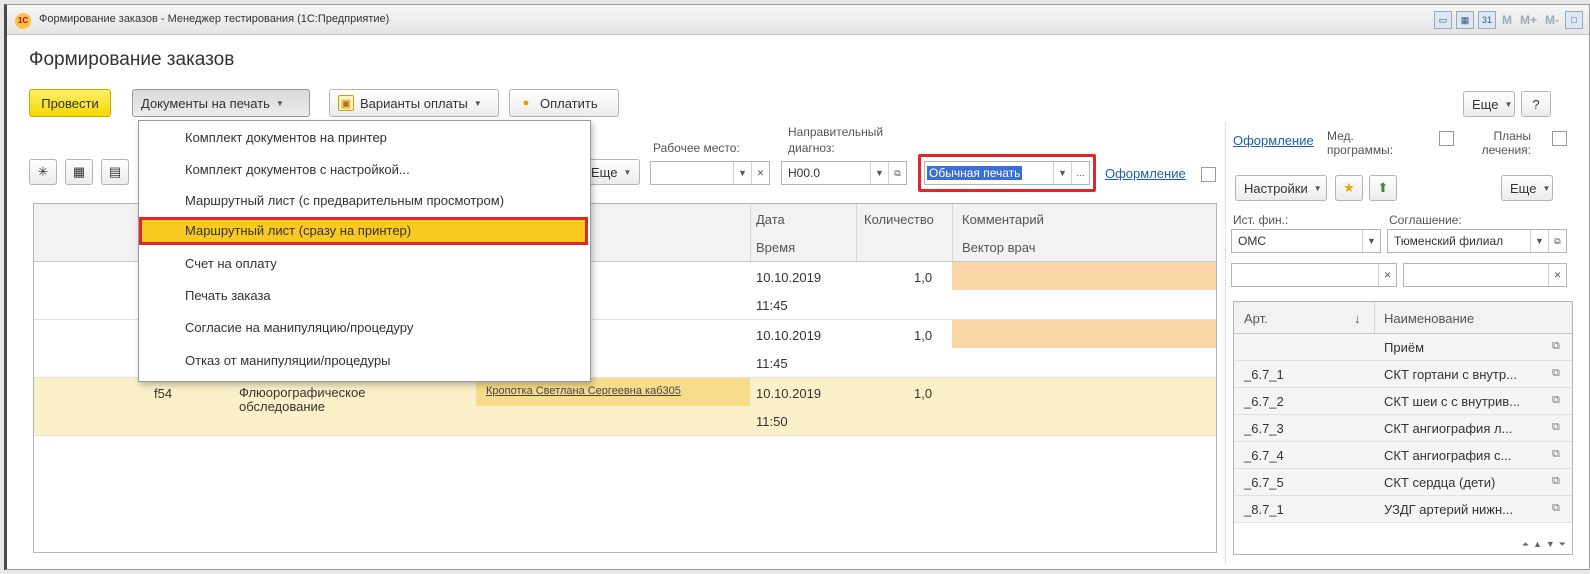 The width and height of the screenshot is (1590, 574). What do you see at coordinates (70, 103) in the screenshot?
I see `post-button: Провести` at bounding box center [70, 103].